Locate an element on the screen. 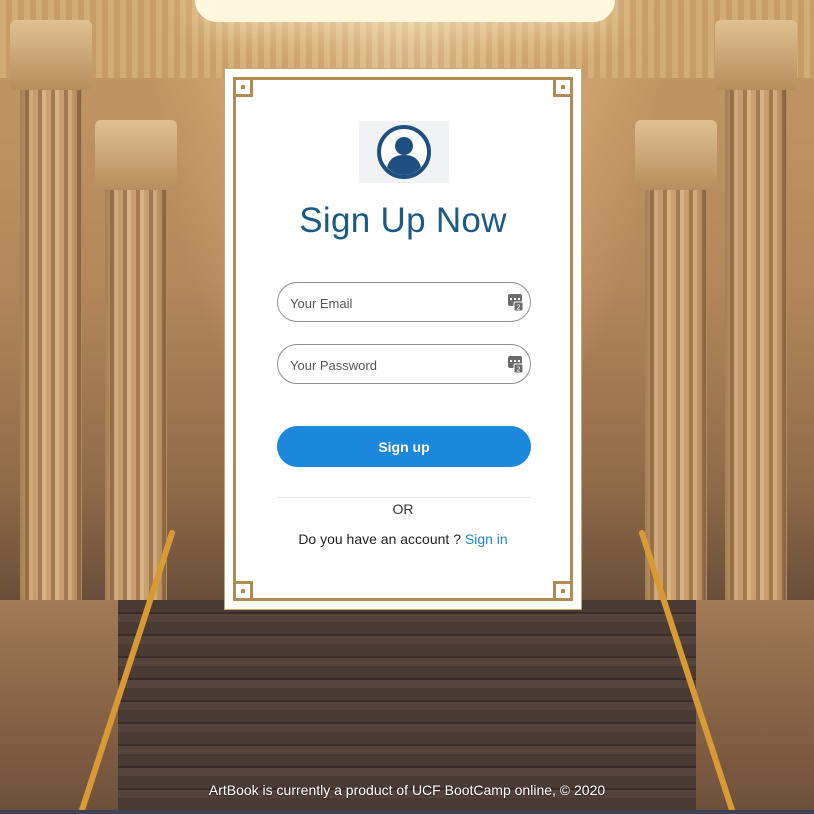 The image size is (814, 814). account-prompt-text: Do you have an account ? is located at coordinates (379, 539).